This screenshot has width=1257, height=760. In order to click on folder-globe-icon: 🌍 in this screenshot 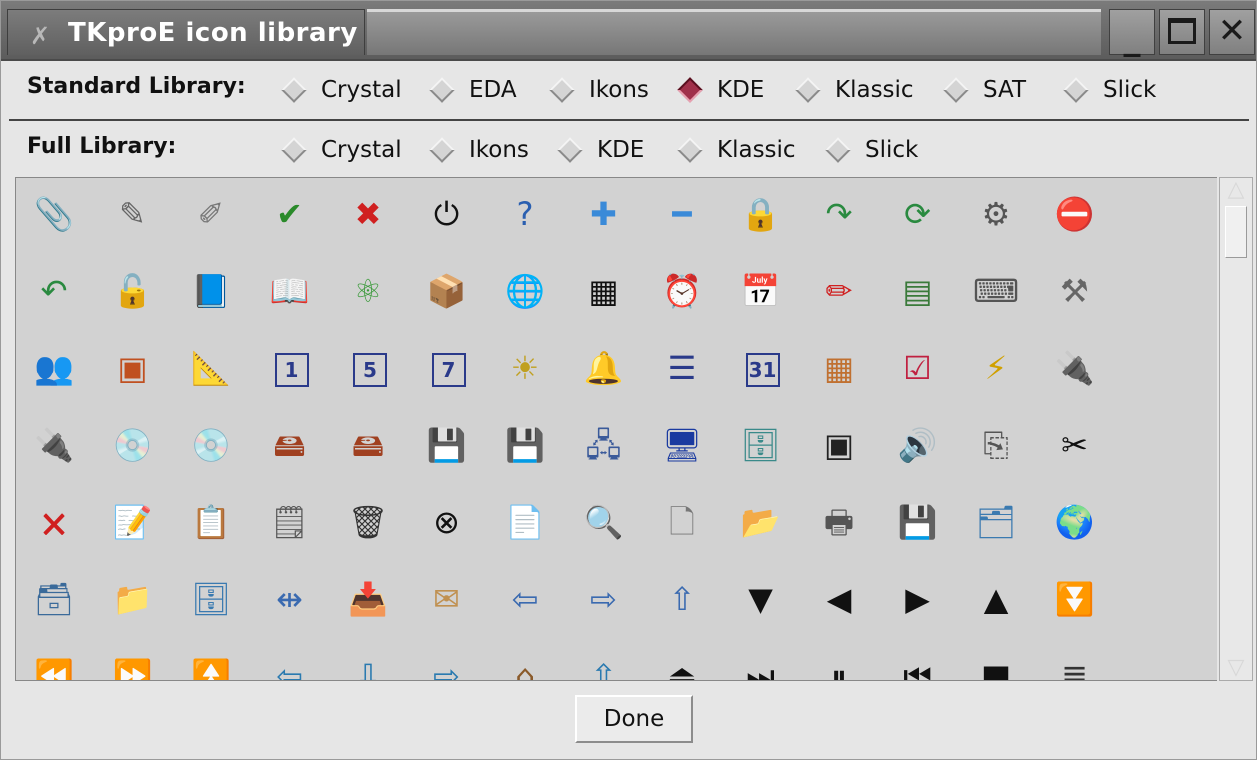, I will do `click(1075, 522)`.